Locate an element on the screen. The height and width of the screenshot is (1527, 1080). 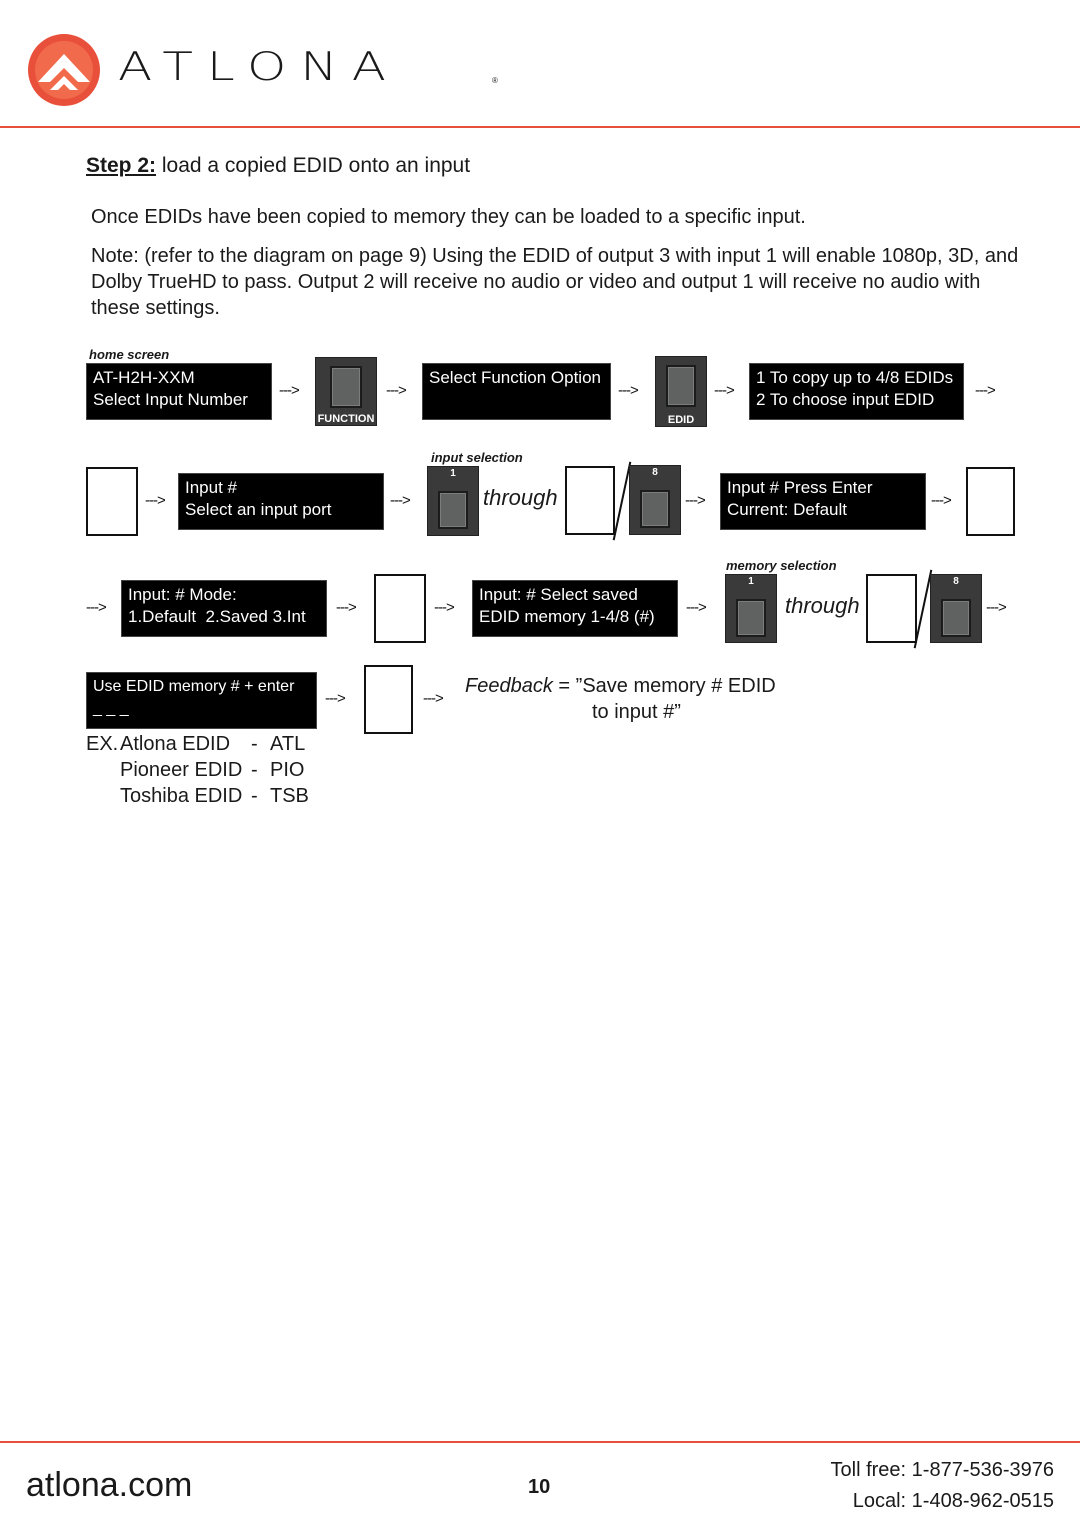
step-heading: Step 2: load a copied EDID onto an input is located at coordinates (278, 166).